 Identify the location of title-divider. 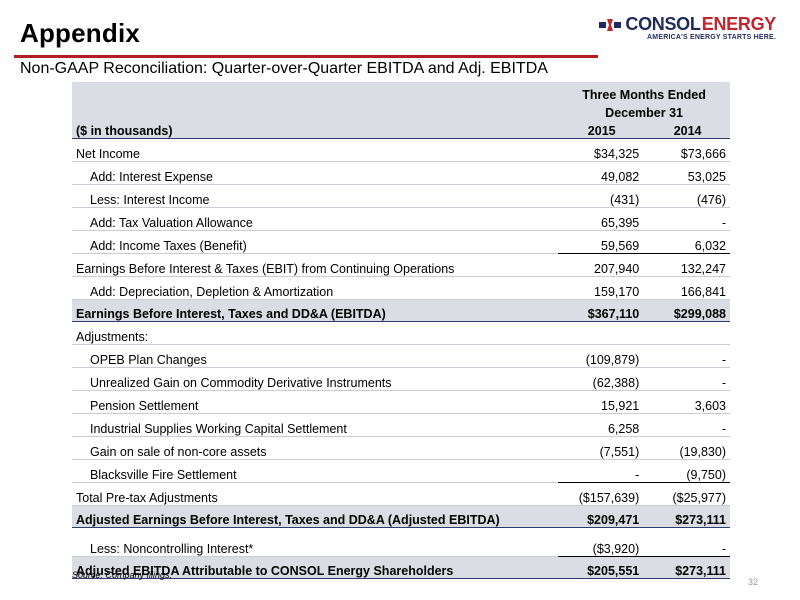
(306, 56).